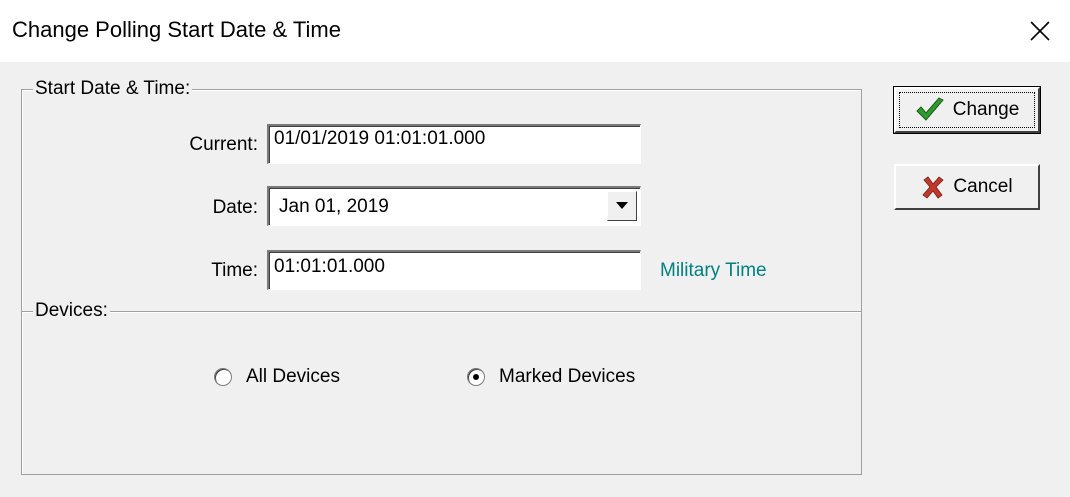 The width and height of the screenshot is (1070, 497). What do you see at coordinates (334, 206) in the screenshot?
I see `date-value: Jan 01, 2019` at bounding box center [334, 206].